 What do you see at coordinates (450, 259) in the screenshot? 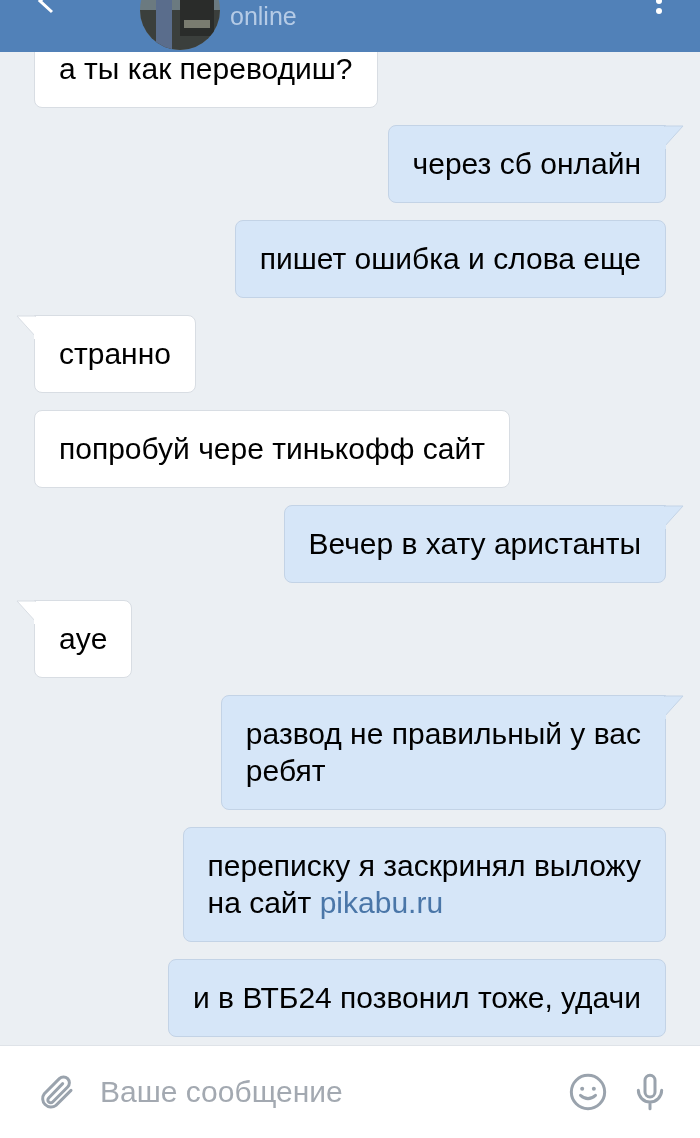
I see `outgoing-message: пишет ошибка и слова еще` at bounding box center [450, 259].